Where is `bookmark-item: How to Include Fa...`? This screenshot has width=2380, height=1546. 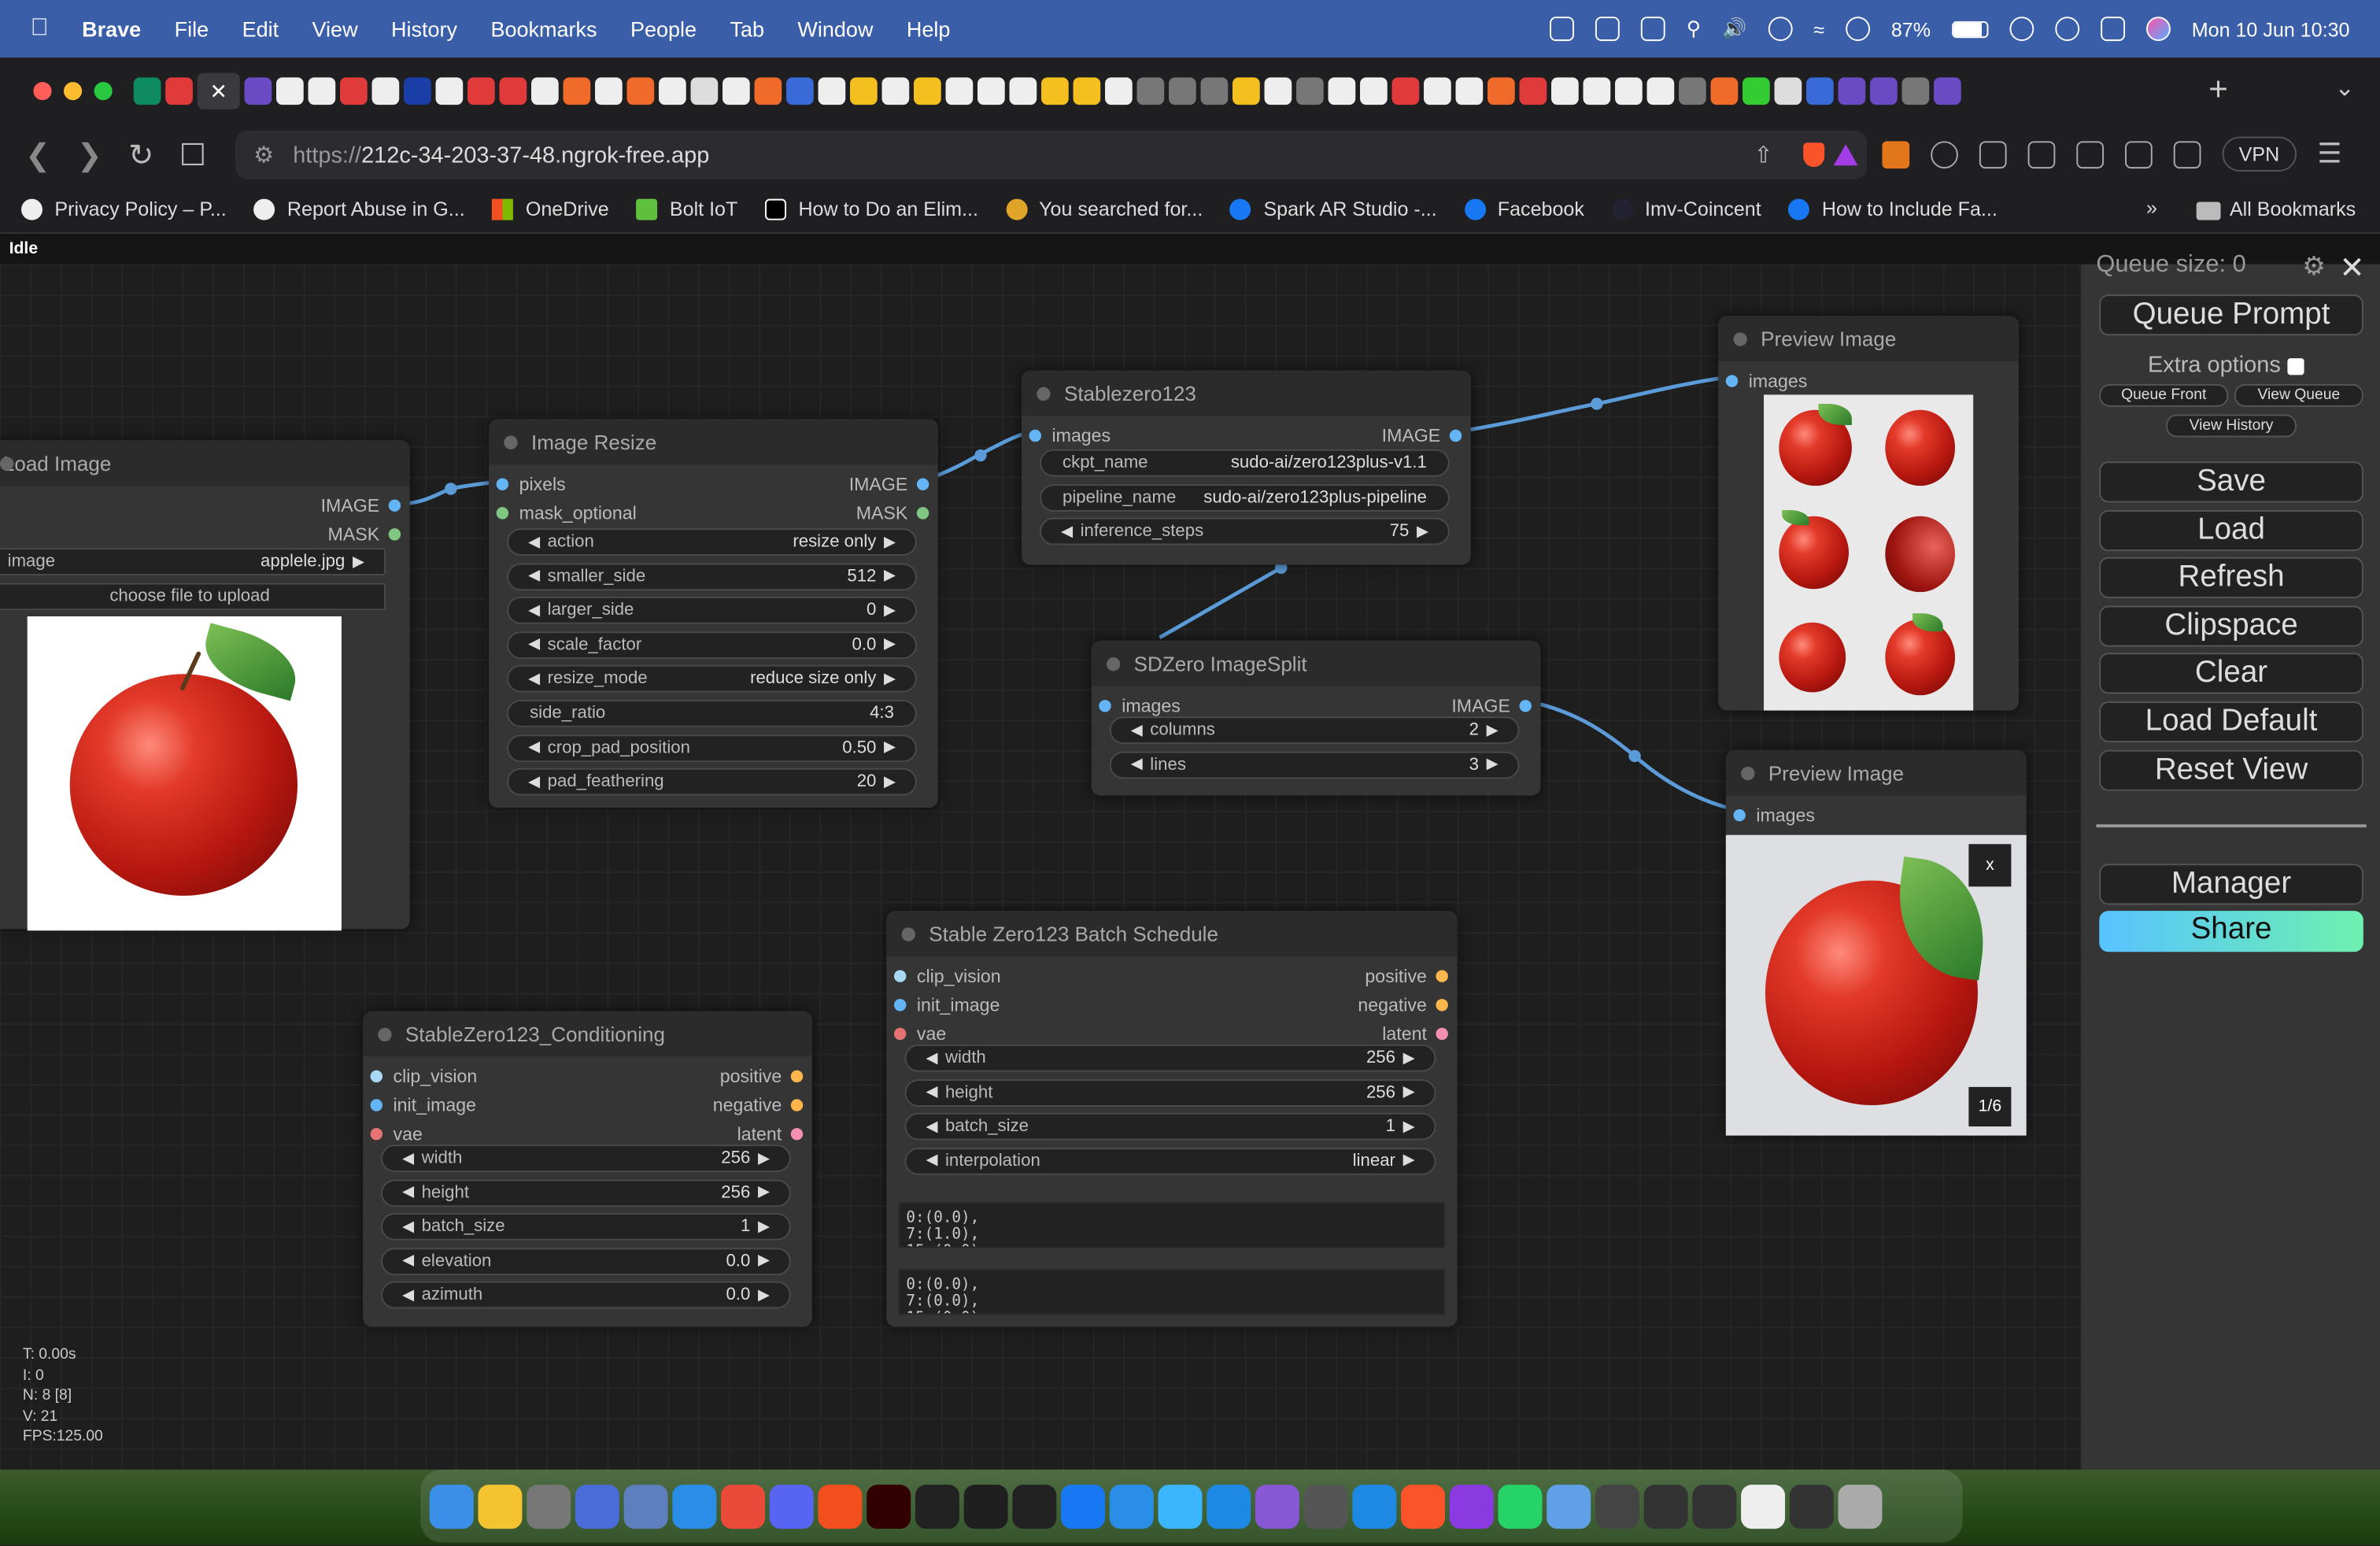
bookmark-item: How to Include Fa... is located at coordinates (1893, 209).